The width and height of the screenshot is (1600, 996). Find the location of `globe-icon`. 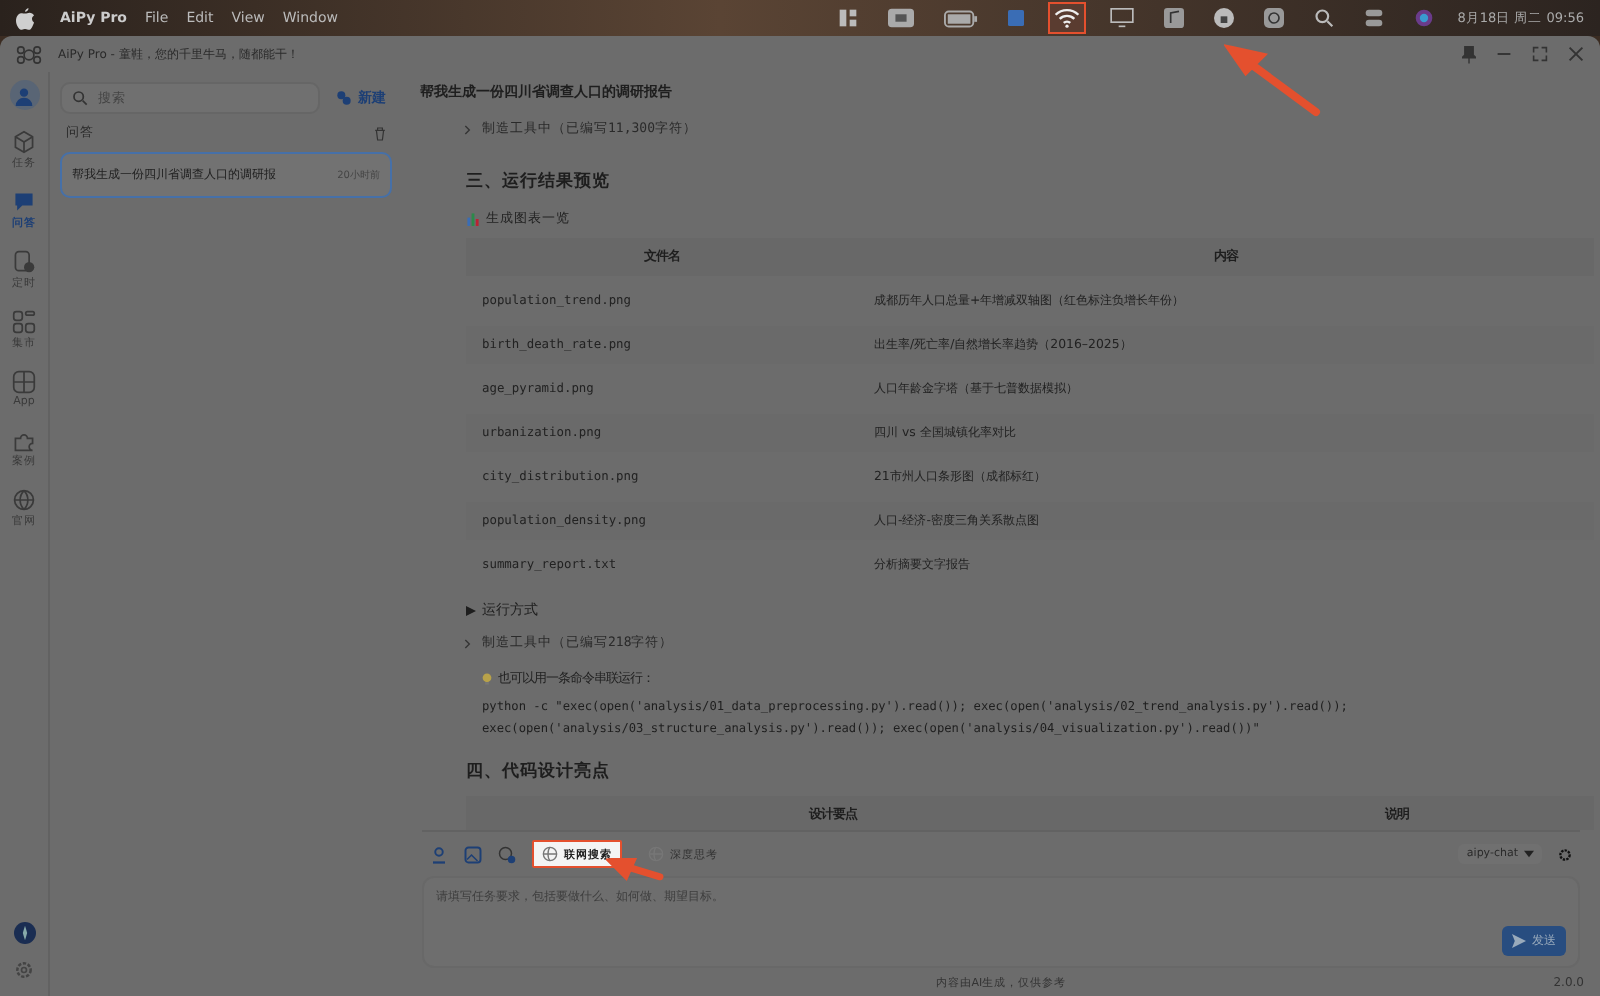

globe-icon is located at coordinates (550, 854).